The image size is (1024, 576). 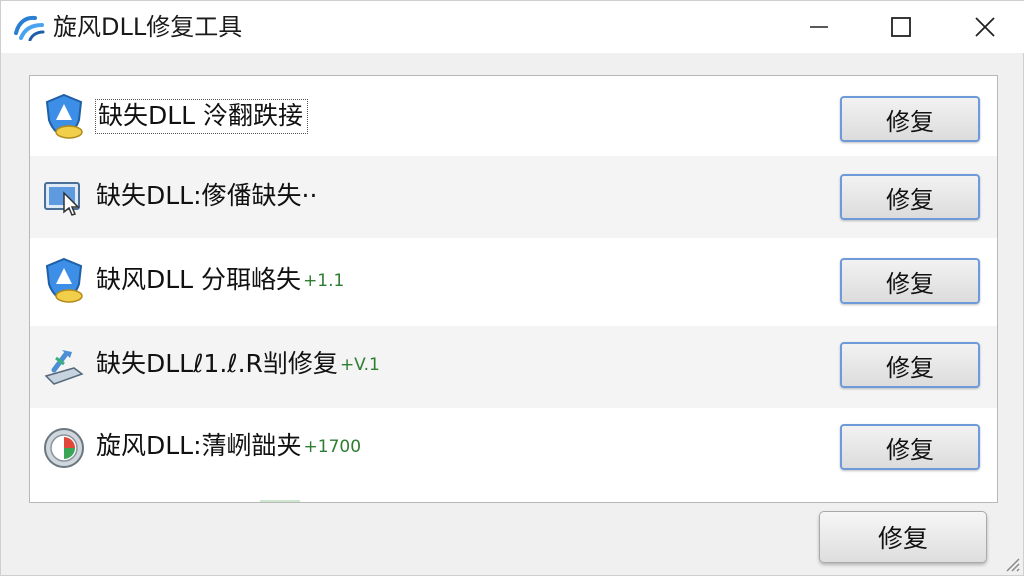 What do you see at coordinates (62, 199) in the screenshot?
I see `monitor-cursor-icon` at bounding box center [62, 199].